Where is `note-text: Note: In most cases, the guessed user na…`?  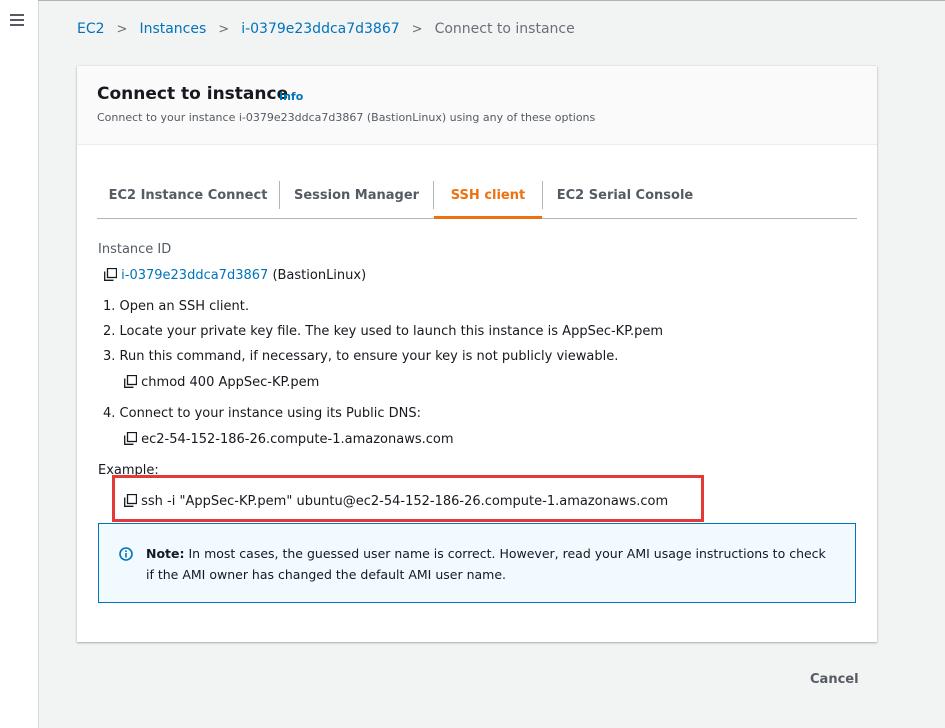 note-text: Note: In most cases, the guessed user na… is located at coordinates (491, 564).